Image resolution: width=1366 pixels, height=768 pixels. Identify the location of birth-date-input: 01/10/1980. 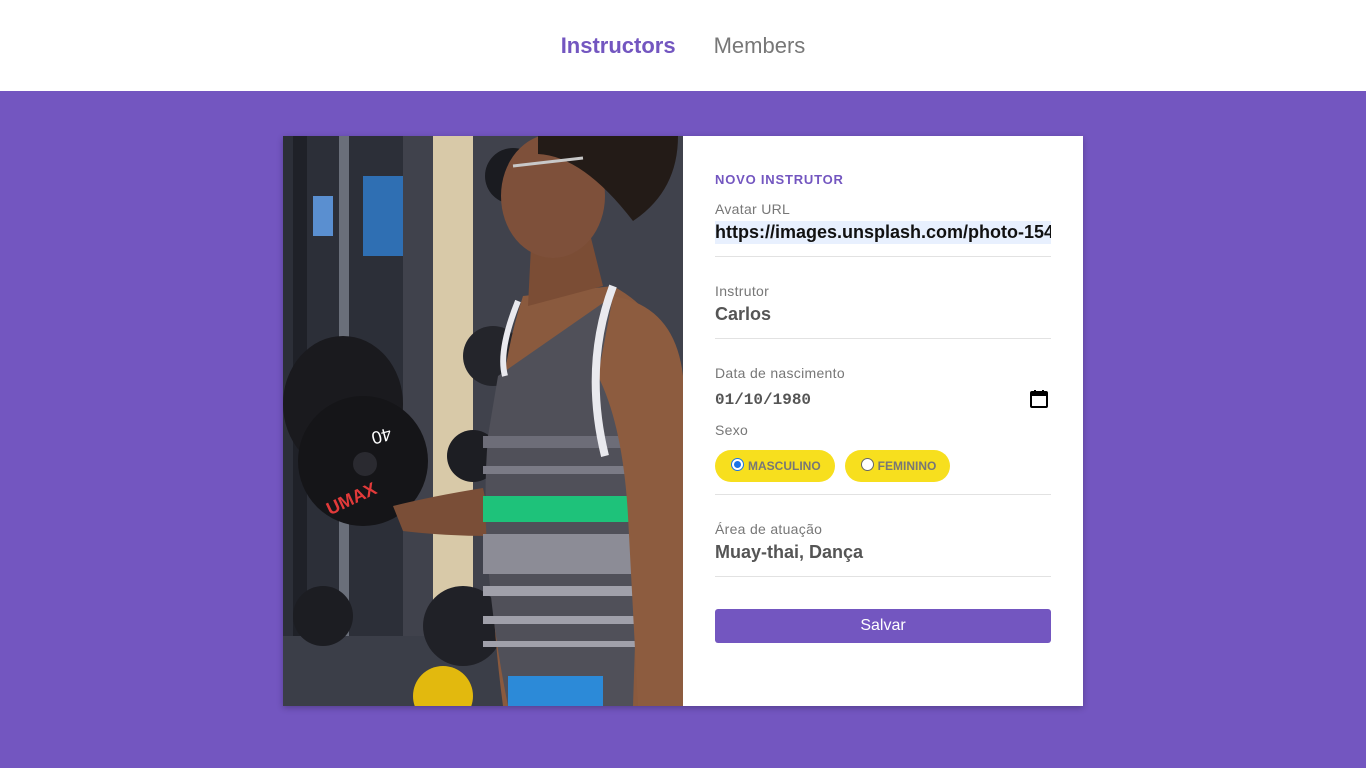
(763, 400).